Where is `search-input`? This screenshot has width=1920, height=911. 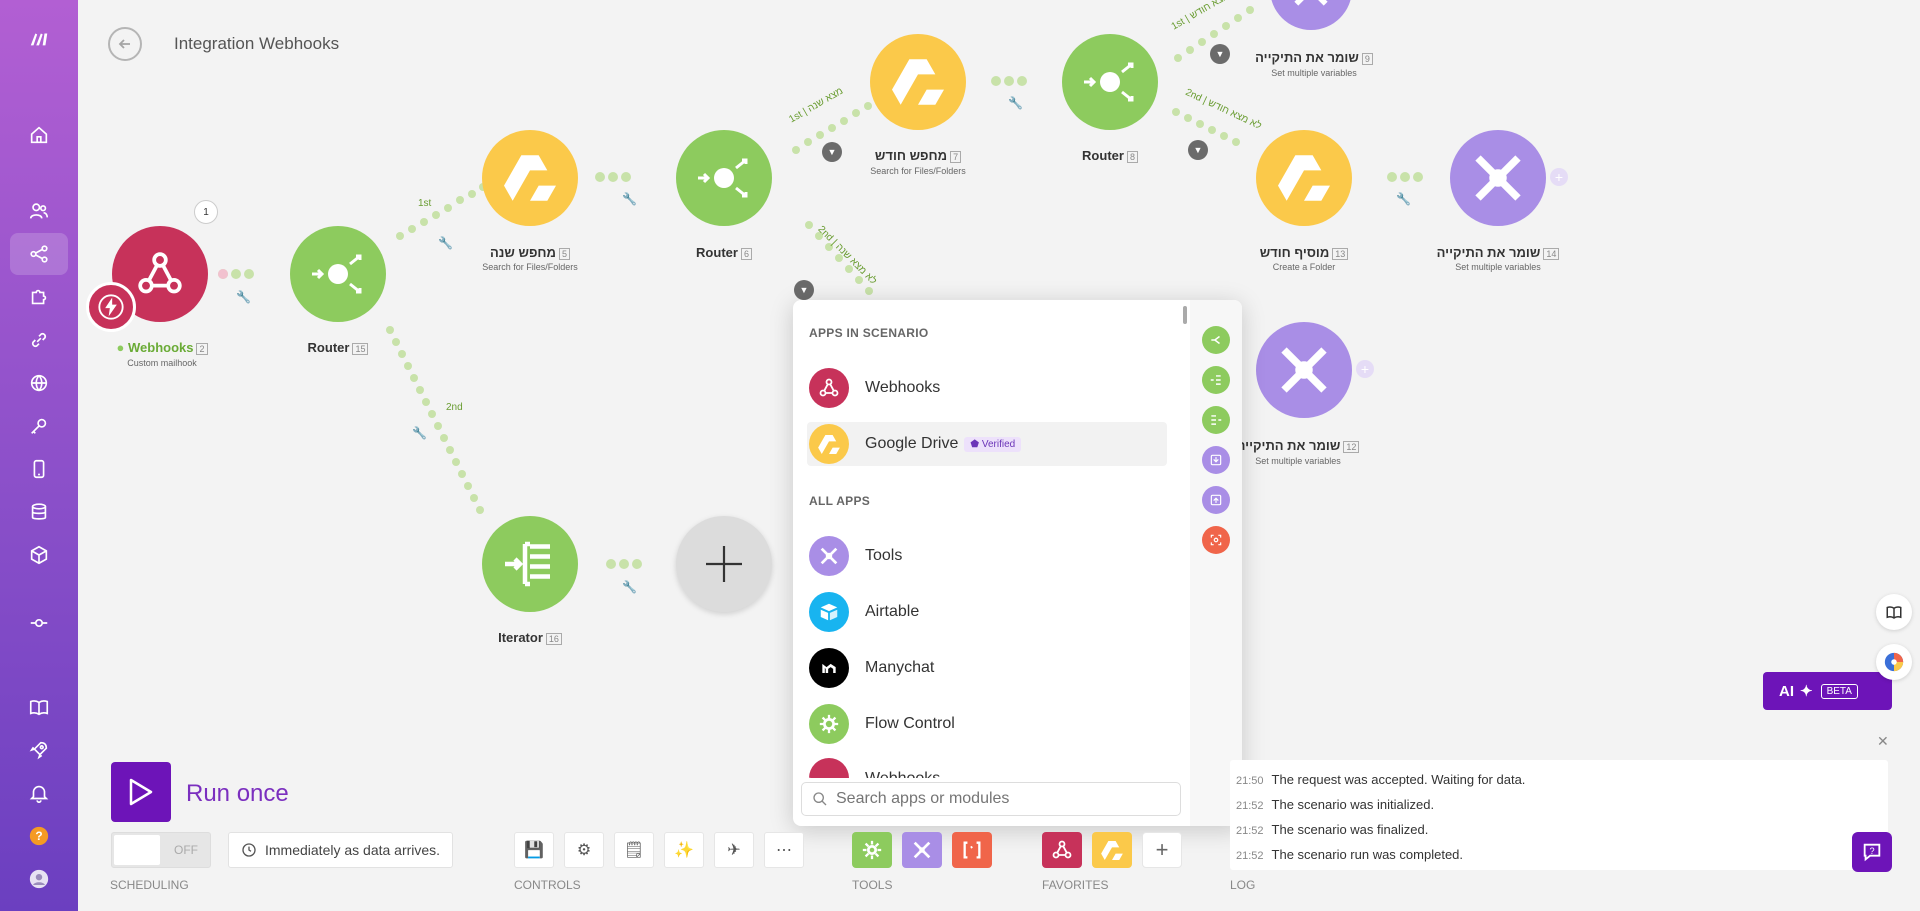 search-input is located at coordinates (996, 799).